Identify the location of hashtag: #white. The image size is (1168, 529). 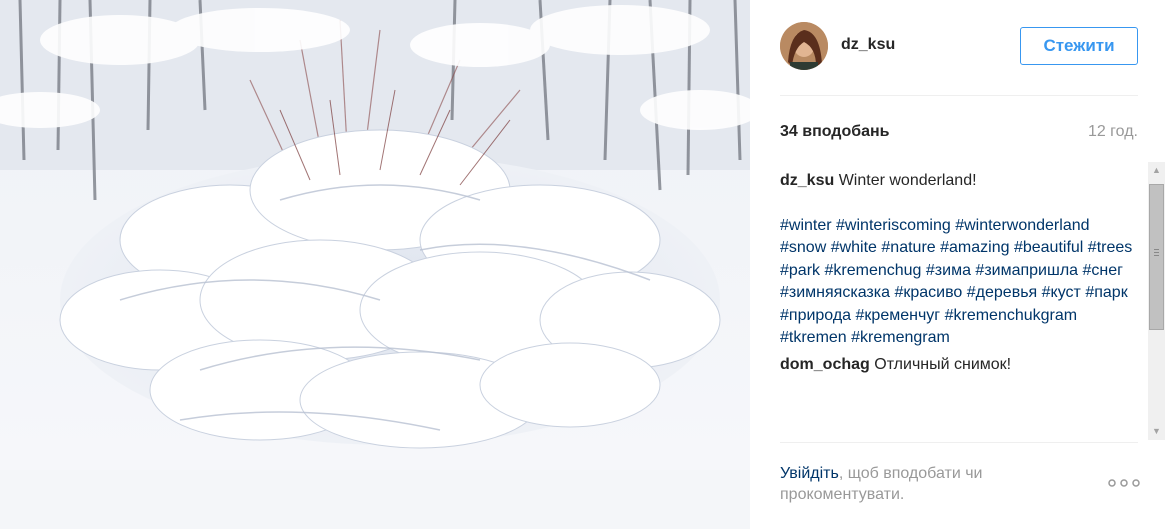
(854, 247).